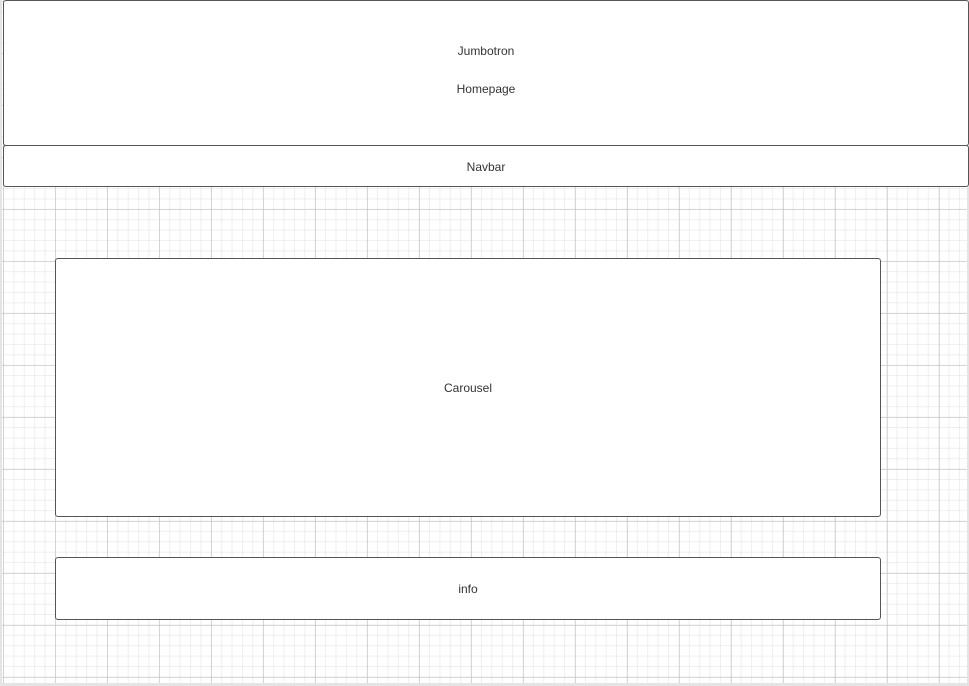 The width and height of the screenshot is (969, 686). I want to click on info-label: info, so click(468, 588).